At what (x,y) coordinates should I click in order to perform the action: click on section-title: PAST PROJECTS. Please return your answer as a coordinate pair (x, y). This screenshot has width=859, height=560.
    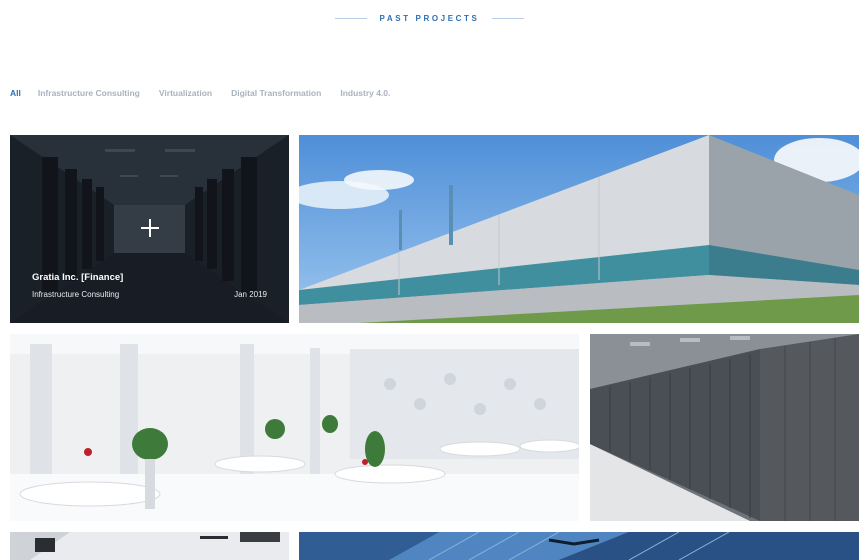
    Looking at the image, I should click on (429, 18).